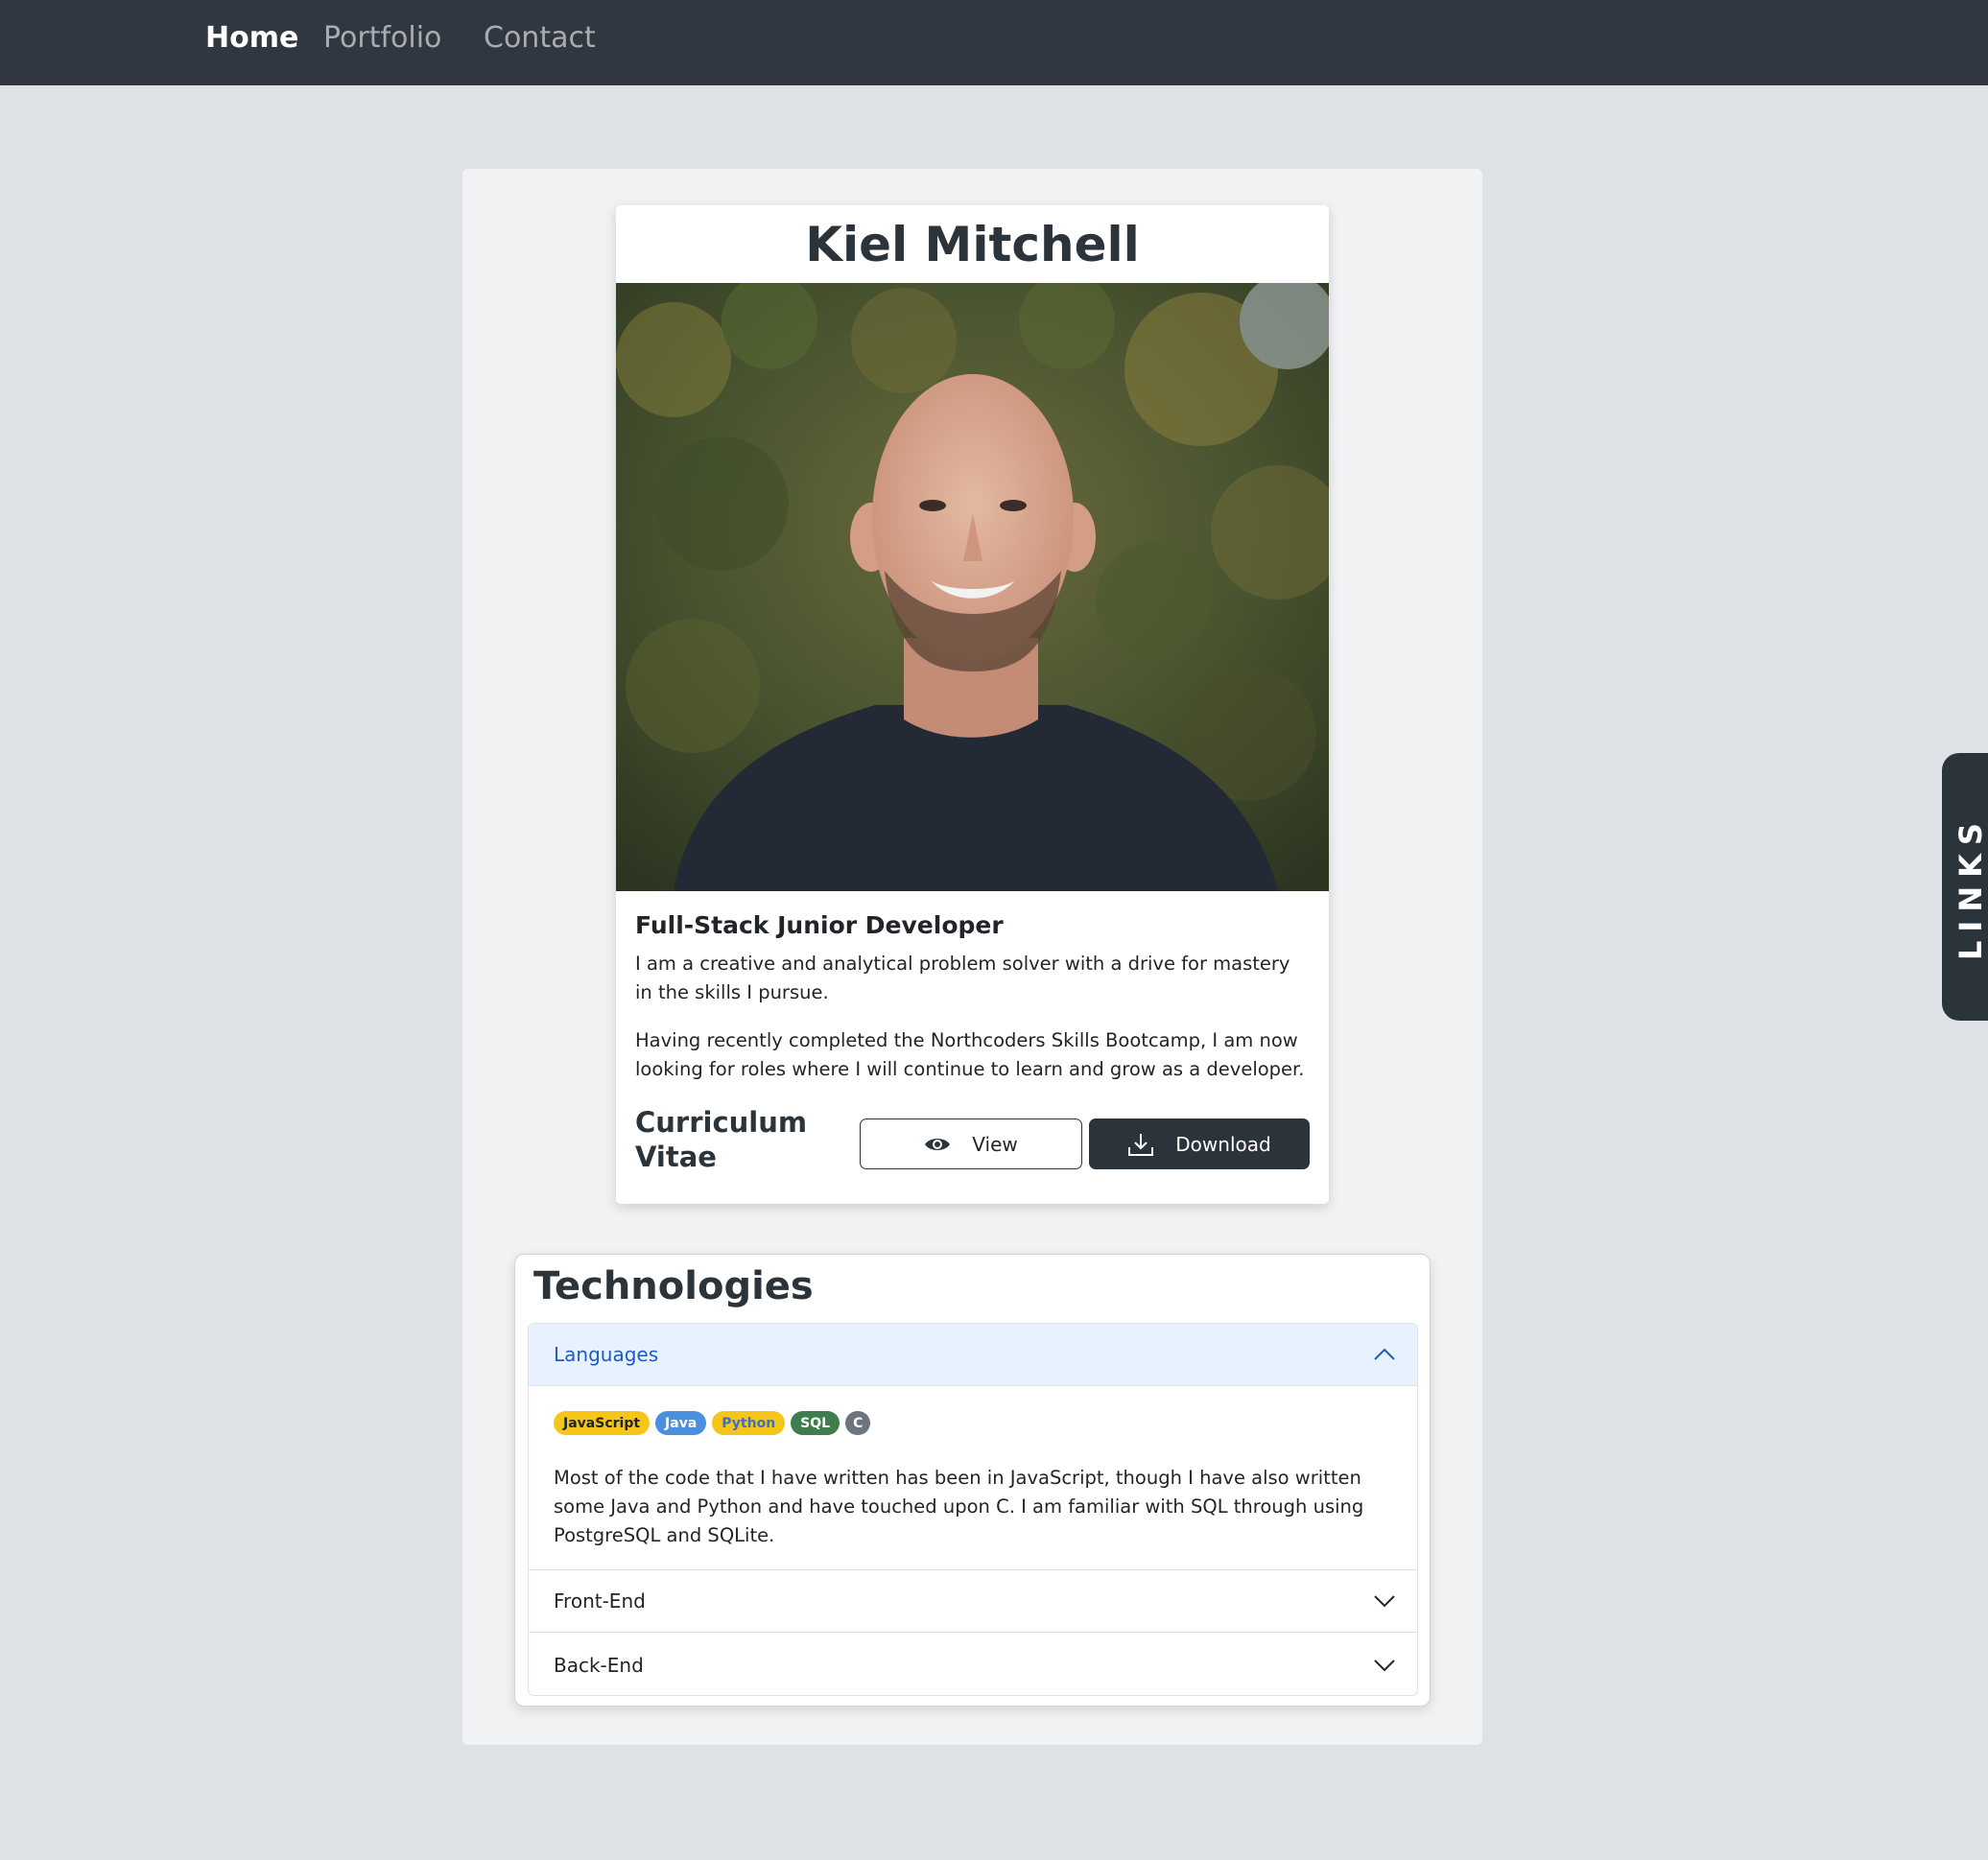 This screenshot has height=1860, width=1988. Describe the element at coordinates (858, 1423) in the screenshot. I see `badge-c: C` at that location.